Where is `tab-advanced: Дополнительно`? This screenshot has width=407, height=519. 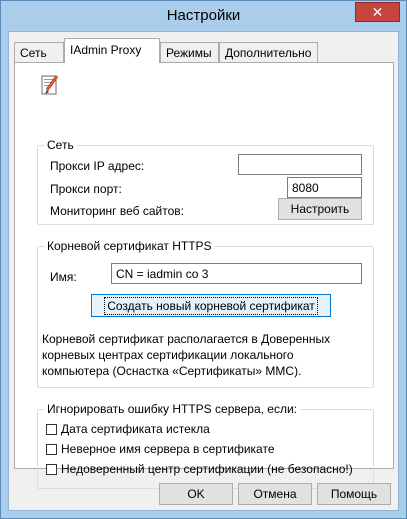
tab-advanced: Дополнительно is located at coordinates (268, 52).